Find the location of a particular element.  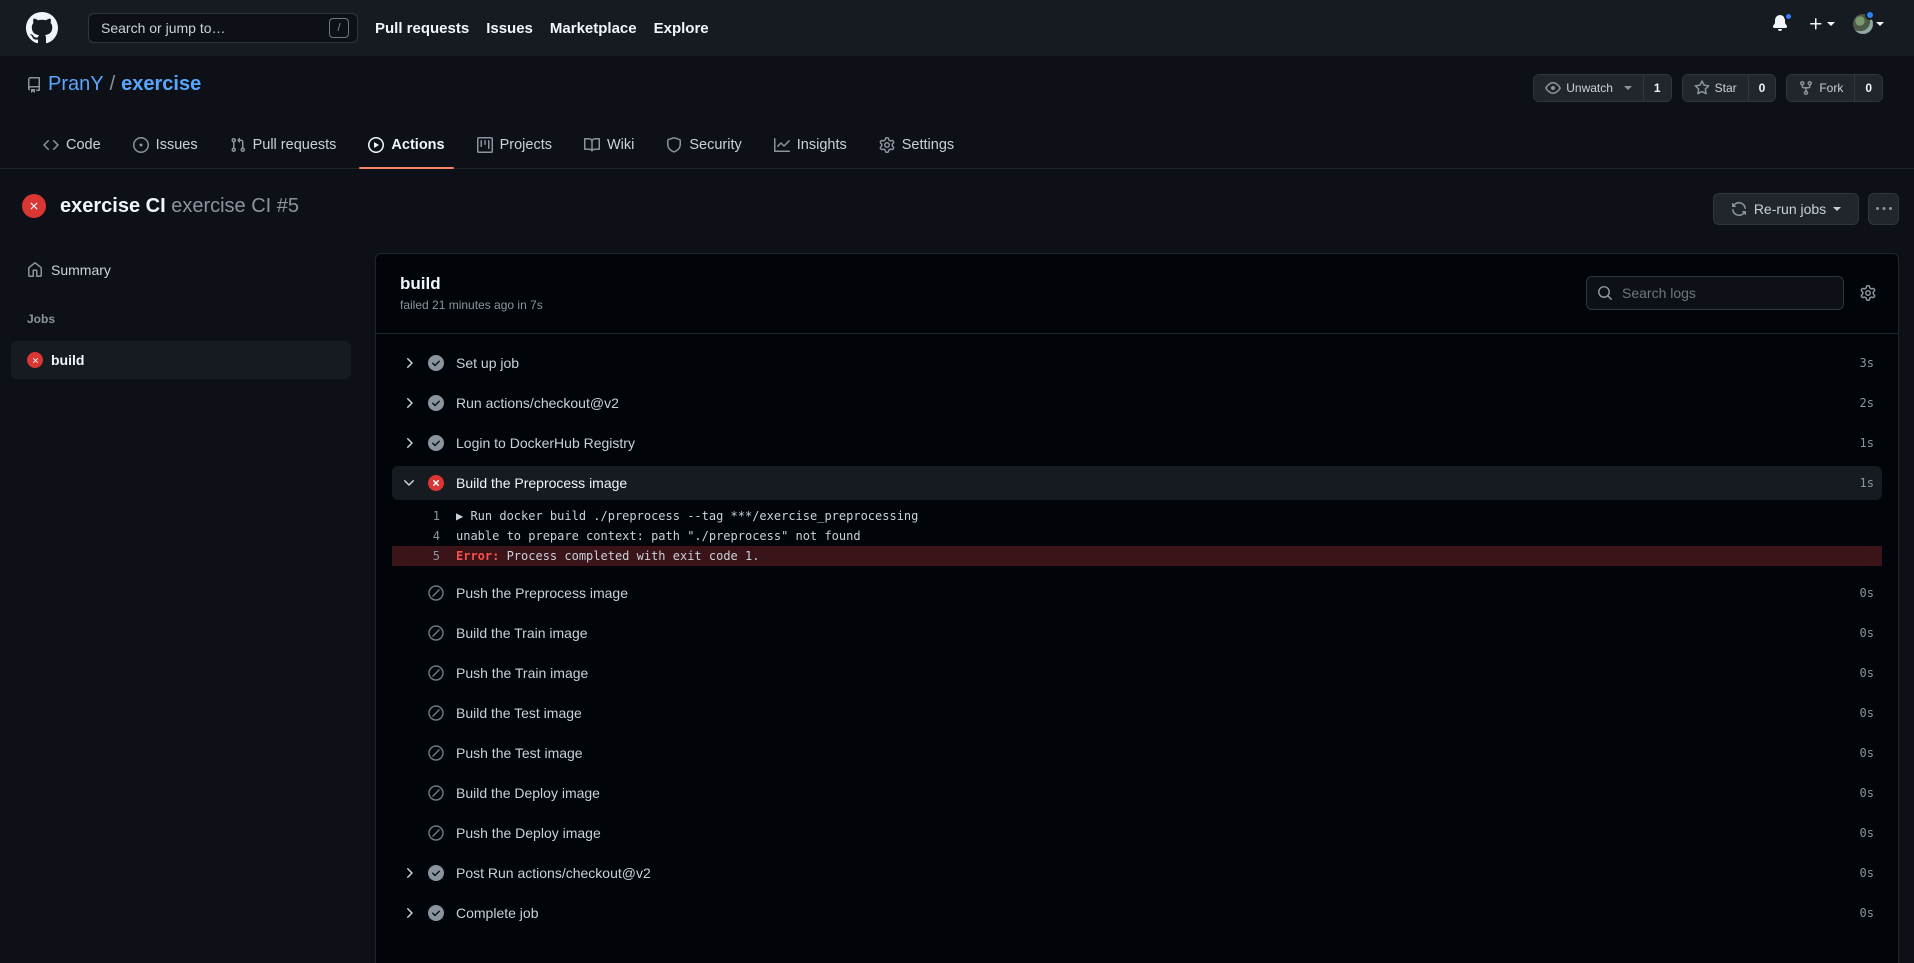

watch-count: 1 is located at coordinates (1656, 88).